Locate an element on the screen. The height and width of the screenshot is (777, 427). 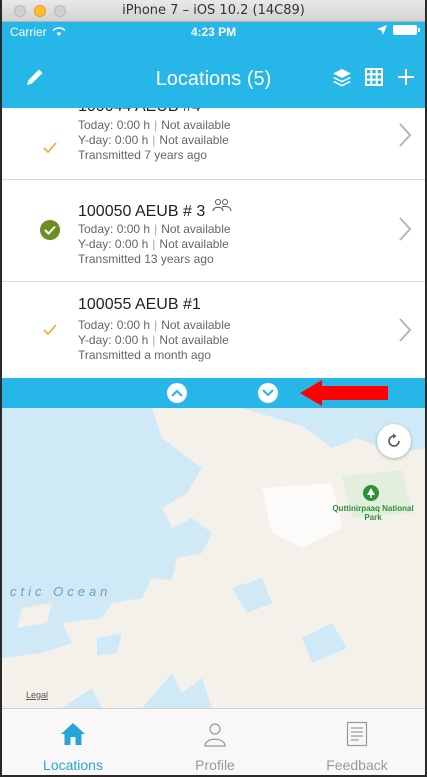
home-icon is located at coordinates (73, 734).